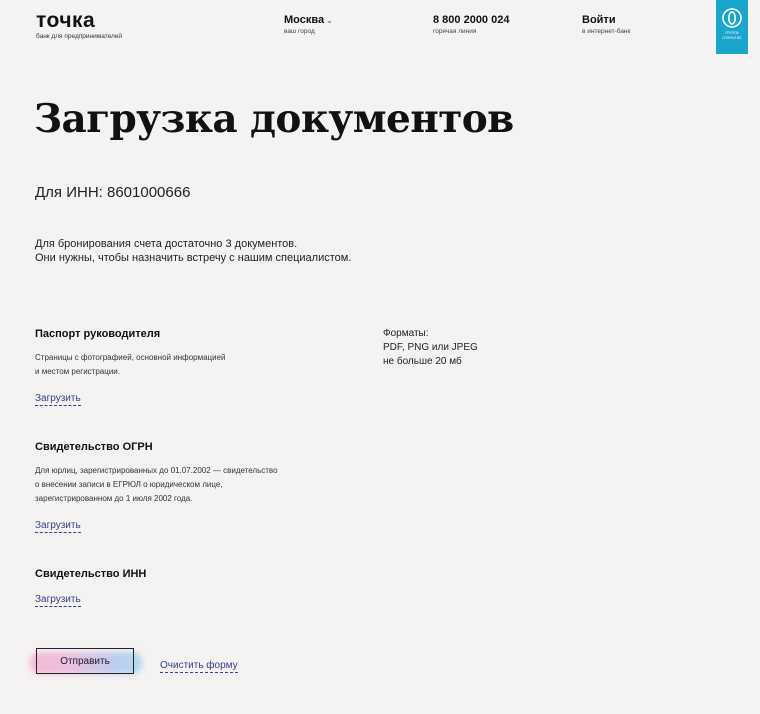 This screenshot has height=714, width=760. What do you see at coordinates (58, 399) in the screenshot?
I see `upload-passport-link: Загрузить` at bounding box center [58, 399].